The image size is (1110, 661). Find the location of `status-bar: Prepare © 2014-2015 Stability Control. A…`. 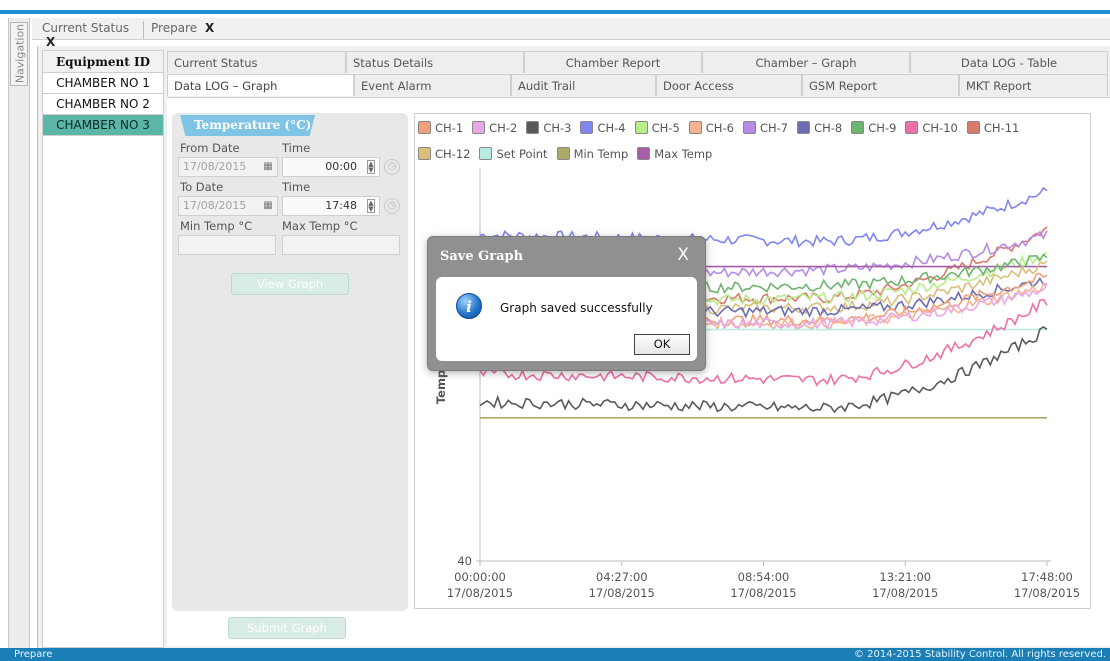

status-bar: Prepare © 2014-2015 Stability Control. A… is located at coordinates (555, 654).